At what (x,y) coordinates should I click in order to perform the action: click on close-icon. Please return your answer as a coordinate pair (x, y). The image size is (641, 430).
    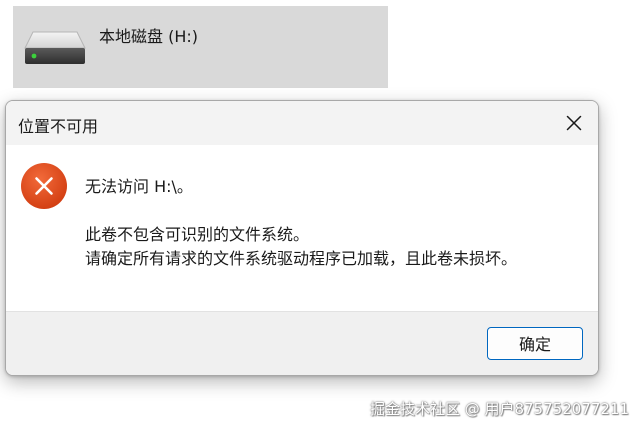
    Looking at the image, I should click on (574, 123).